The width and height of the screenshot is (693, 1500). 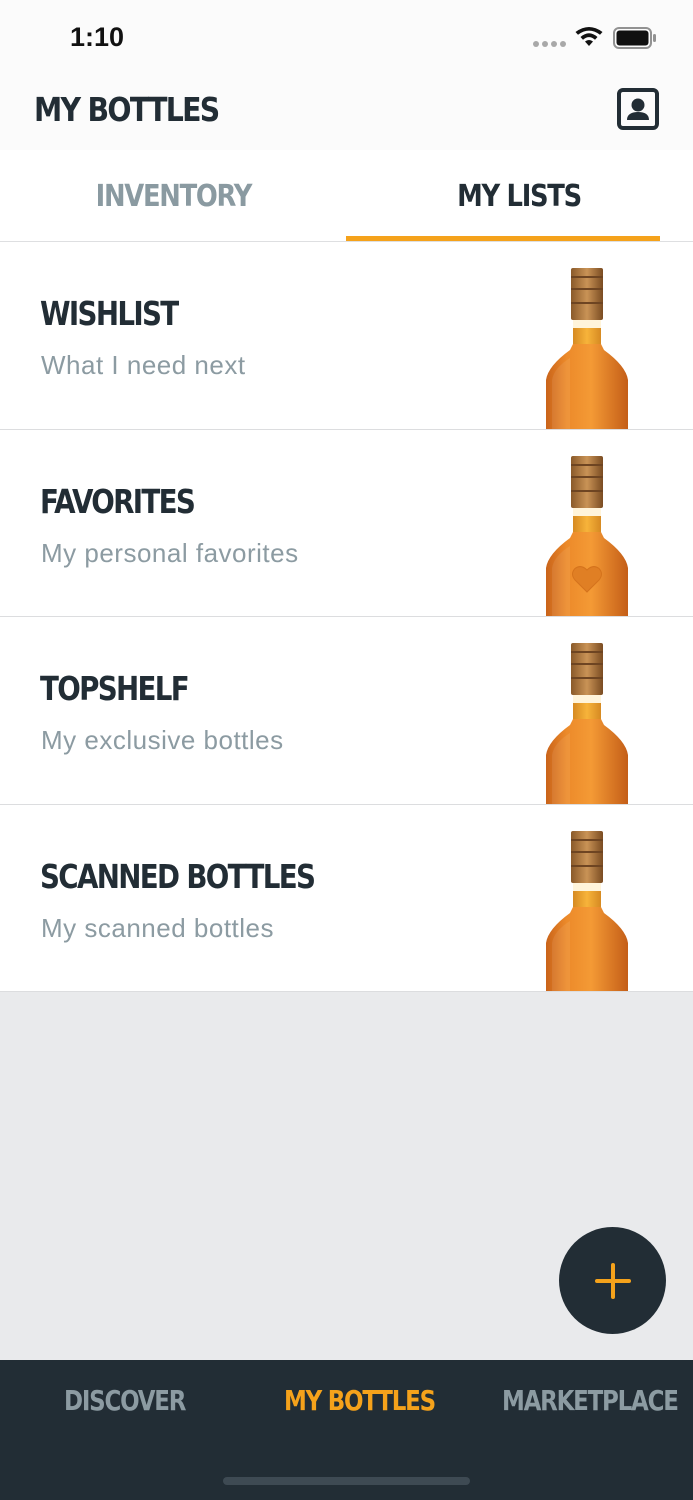 I want to click on status-bar: 1:10, so click(x=346, y=36).